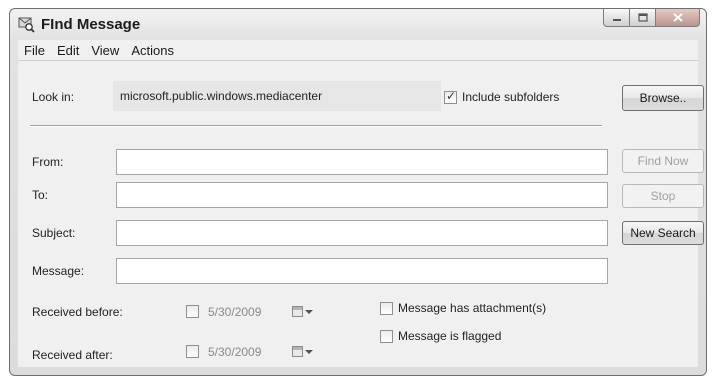 The height and width of the screenshot is (384, 718). What do you see at coordinates (77, 312) in the screenshot?
I see `received-before-label: Received before:` at bounding box center [77, 312].